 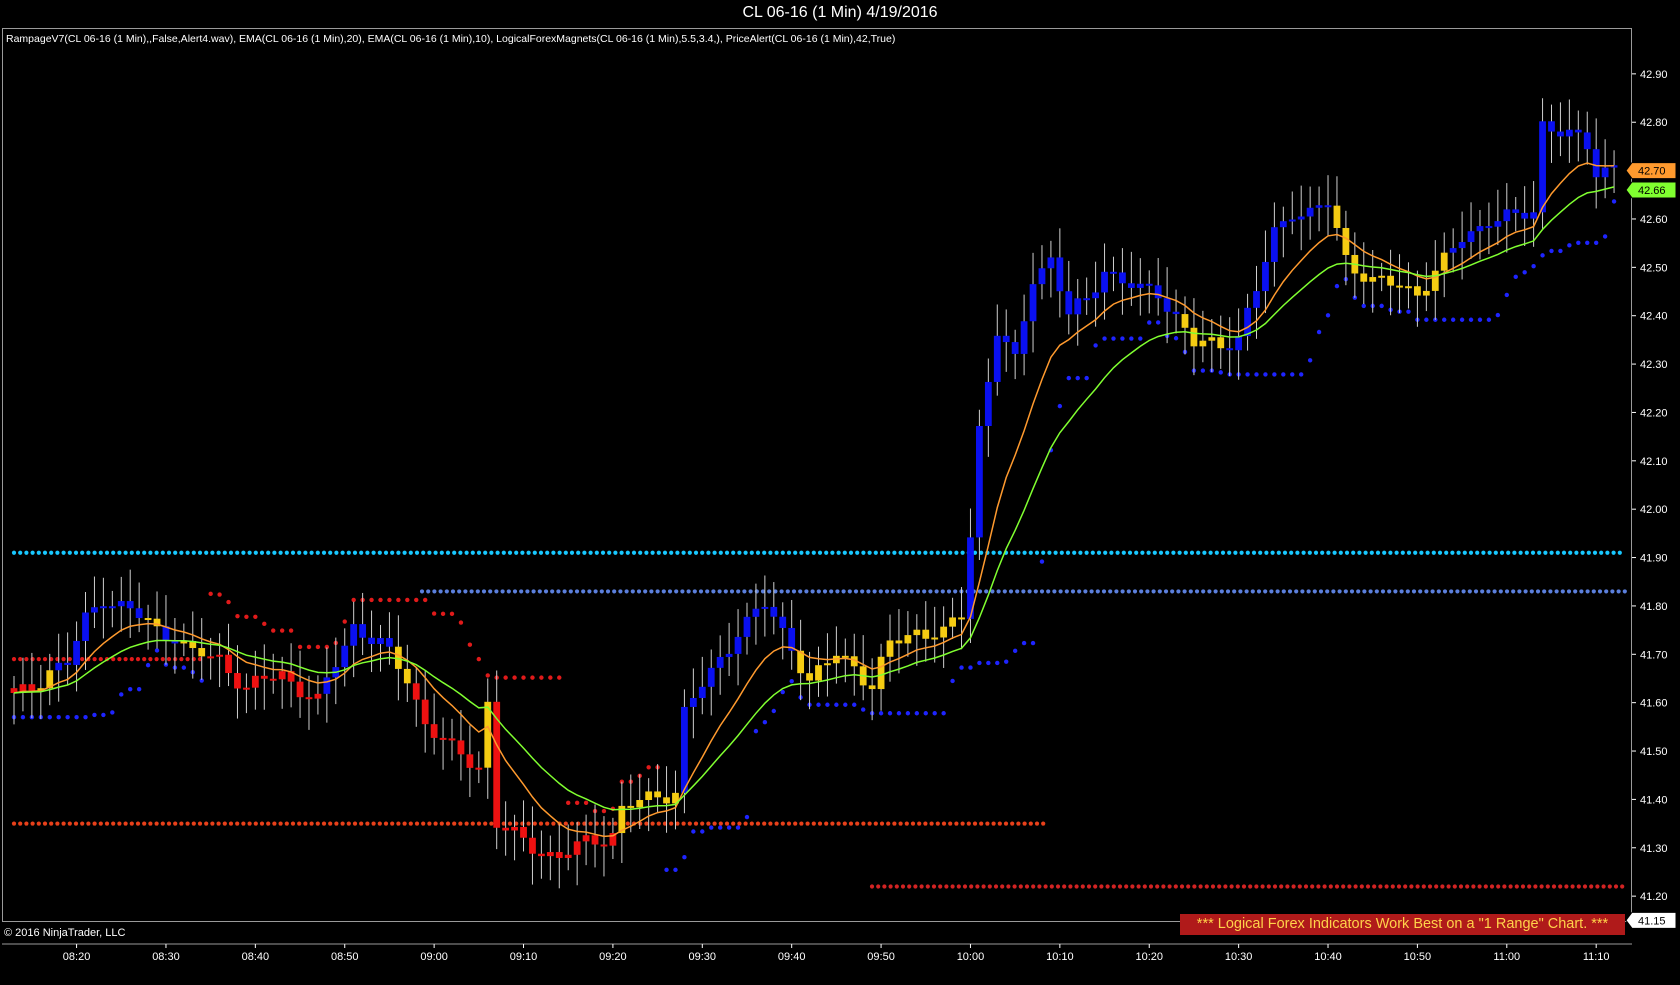 I want to click on x-tick-label: 10:50, so click(x=1418, y=957).